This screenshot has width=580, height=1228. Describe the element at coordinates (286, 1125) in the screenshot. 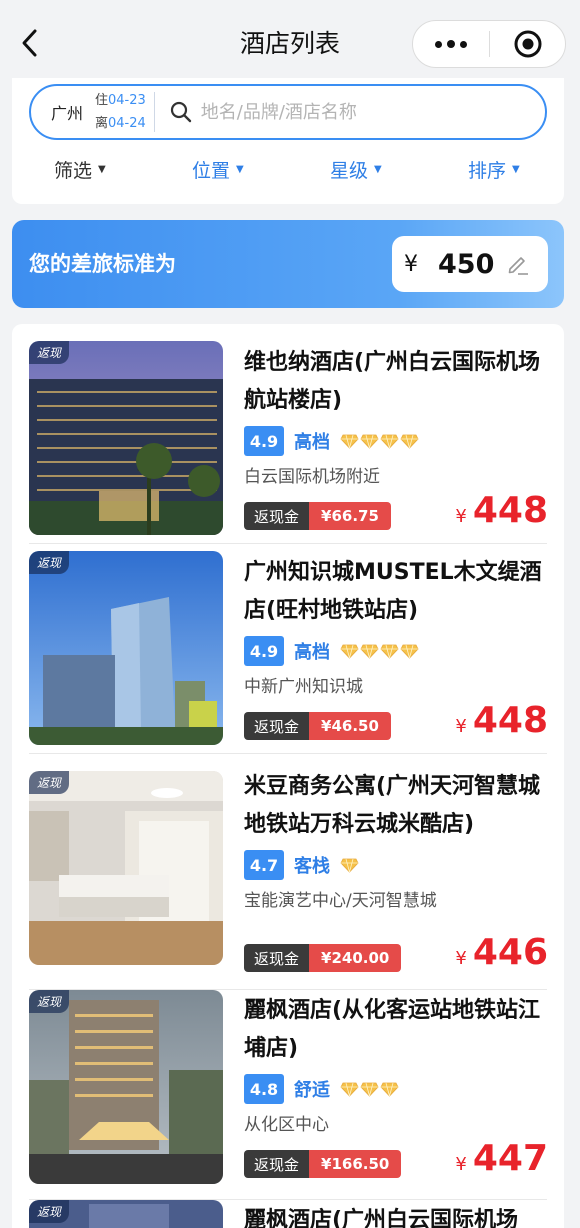

I see `hotel-location: 从化区中心` at that location.